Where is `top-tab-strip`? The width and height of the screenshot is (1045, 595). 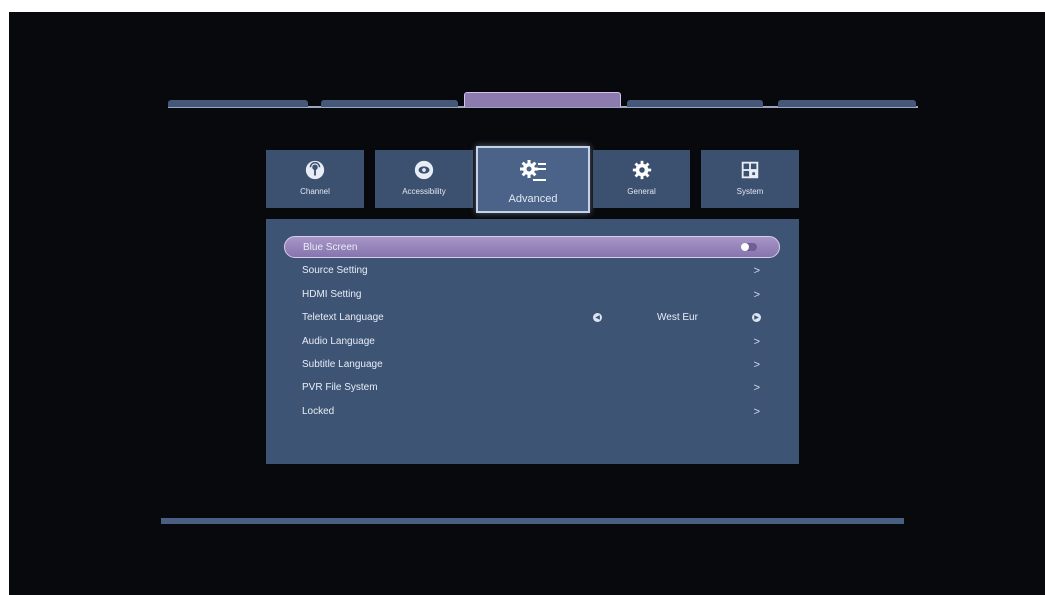
top-tab-strip is located at coordinates (543, 102).